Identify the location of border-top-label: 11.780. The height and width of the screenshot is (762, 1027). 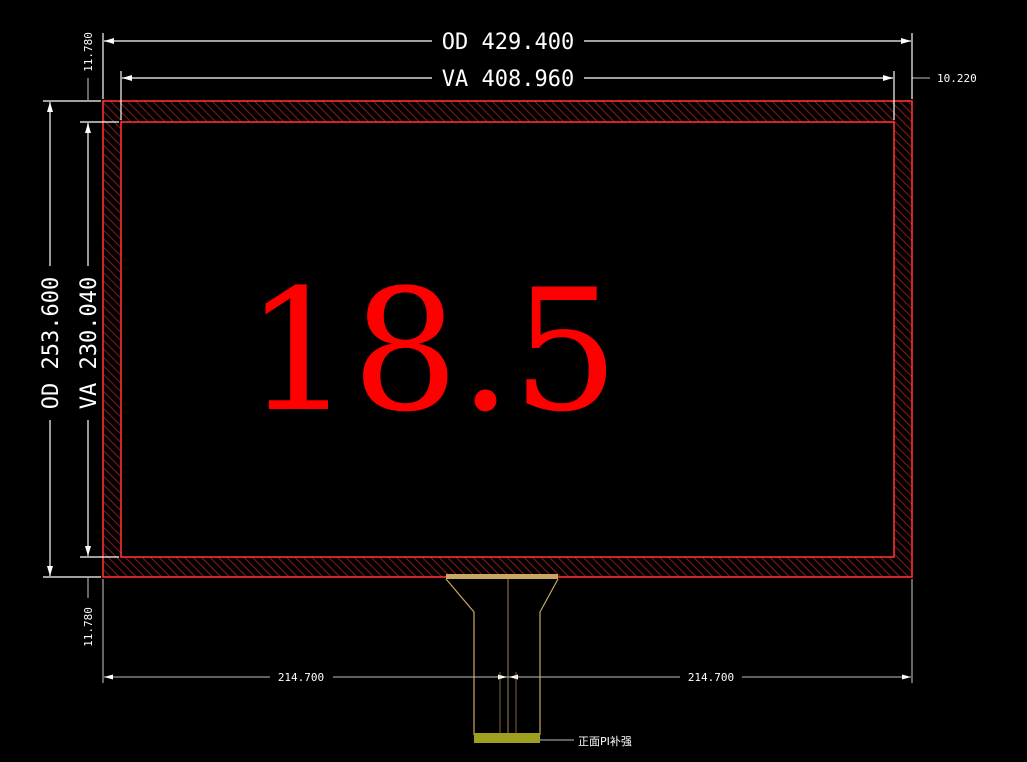
(88, 52).